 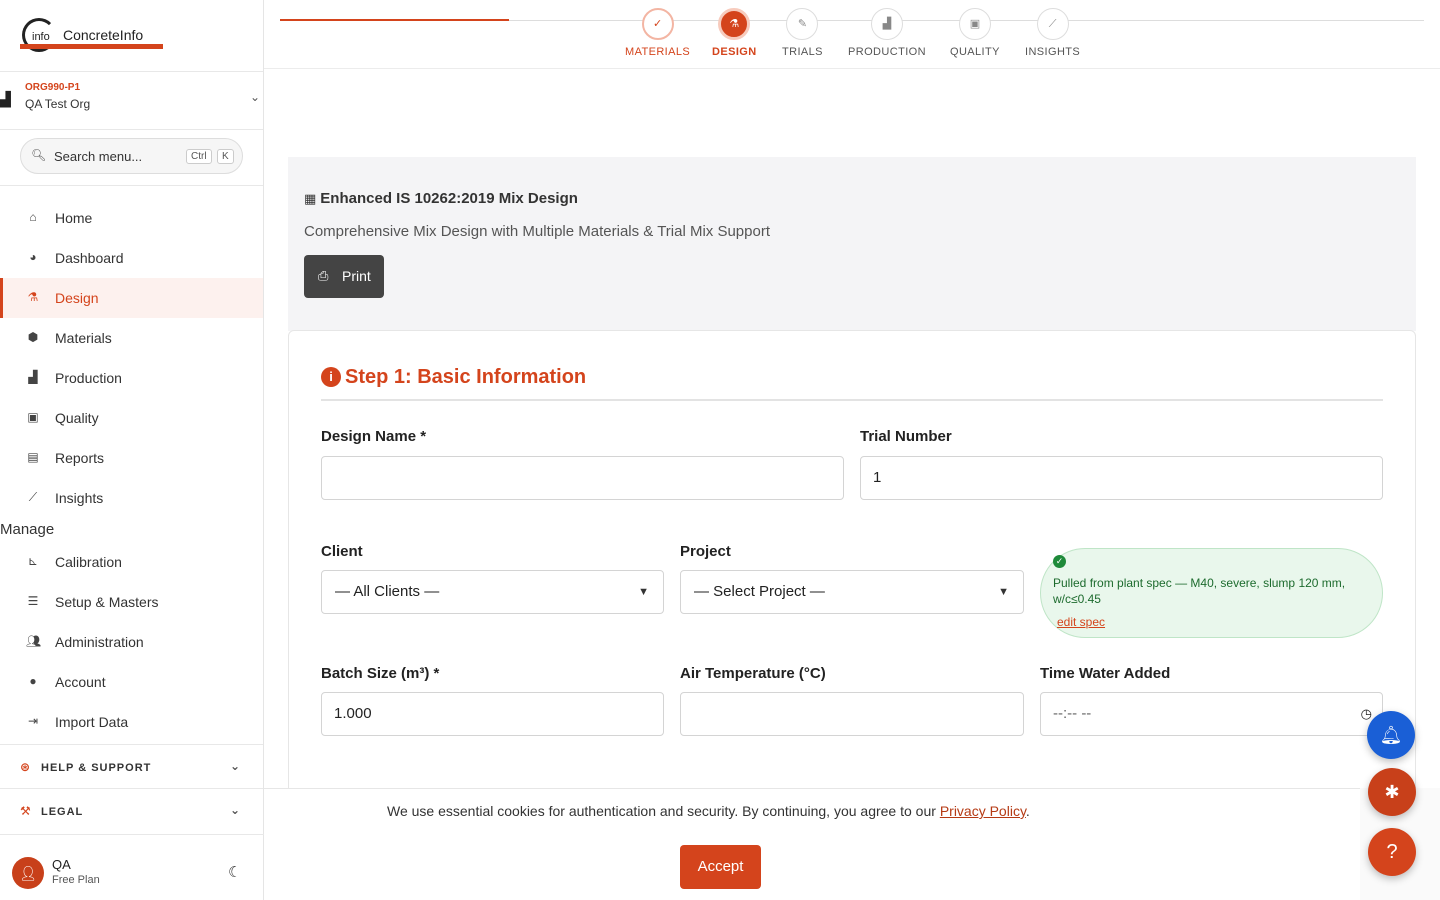 What do you see at coordinates (342, 551) in the screenshot?
I see `client-label: Client` at bounding box center [342, 551].